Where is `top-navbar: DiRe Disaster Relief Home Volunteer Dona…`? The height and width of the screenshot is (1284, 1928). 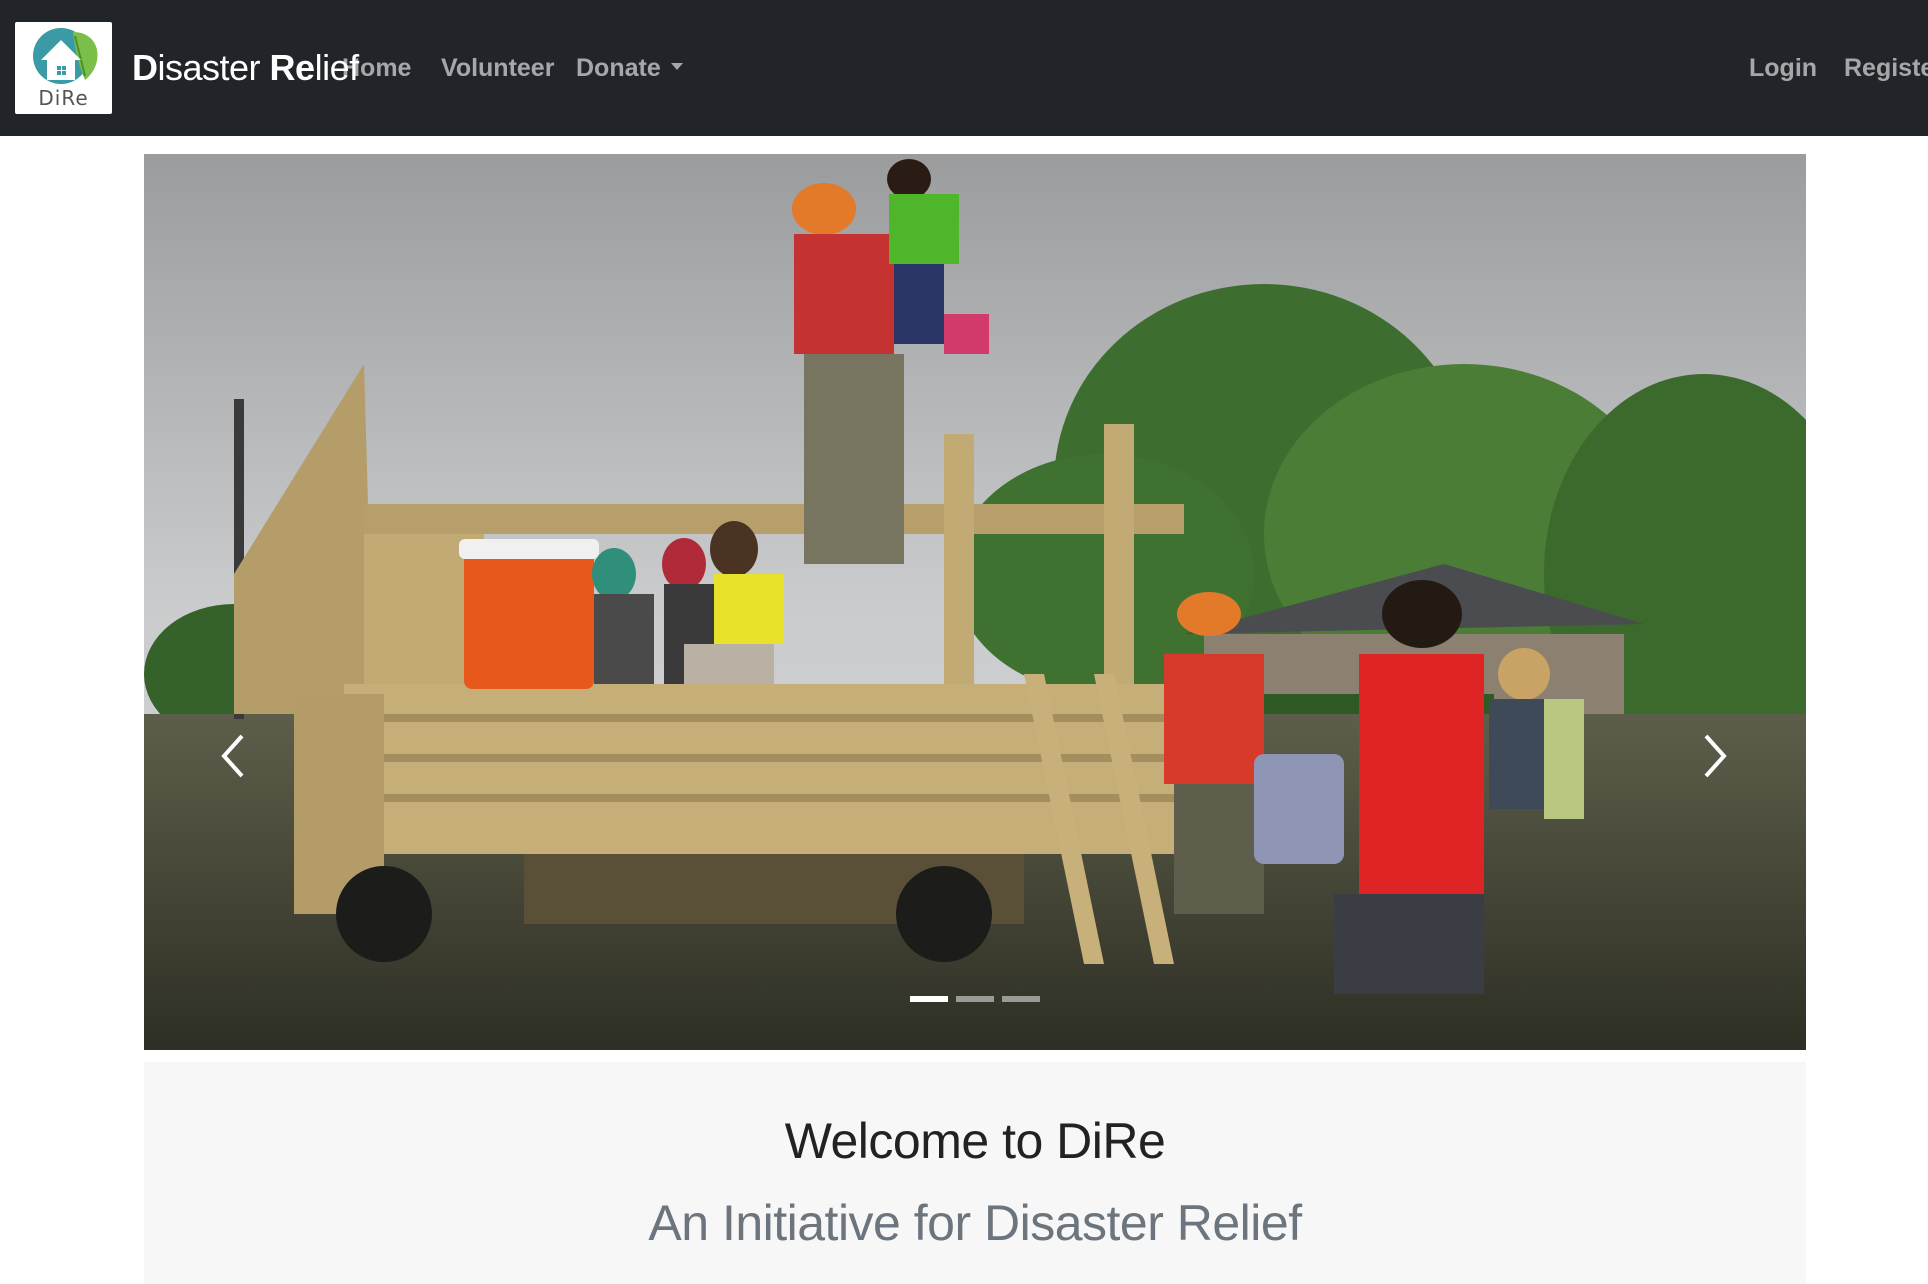 top-navbar: DiRe Disaster Relief Home Volunteer Dona… is located at coordinates (964, 68).